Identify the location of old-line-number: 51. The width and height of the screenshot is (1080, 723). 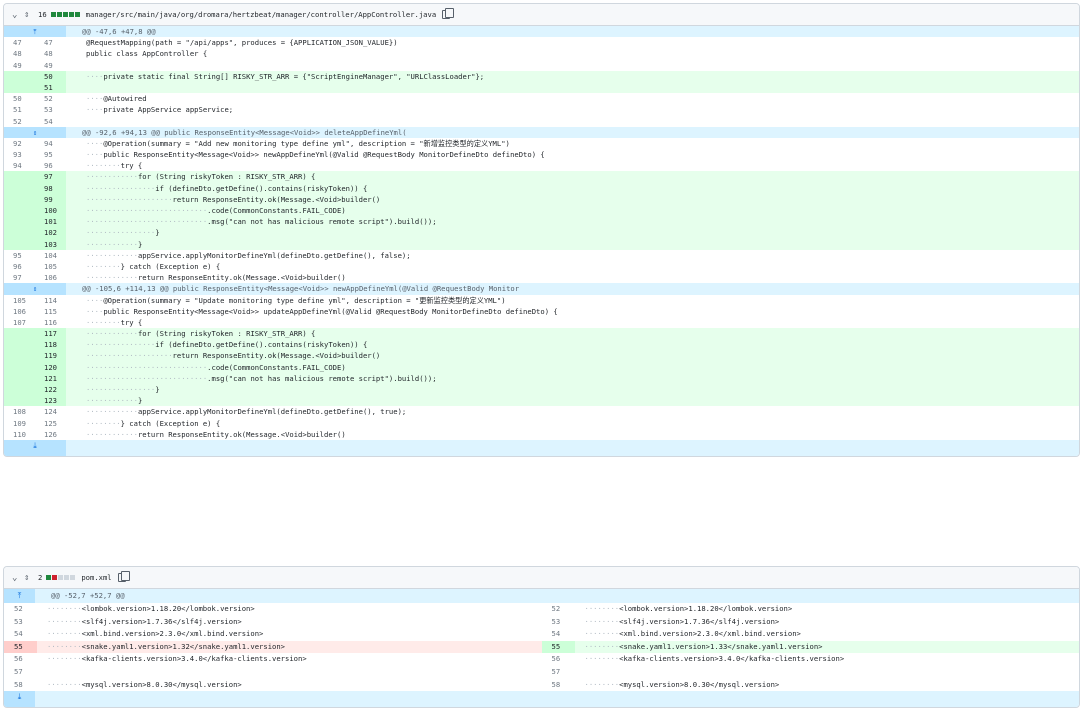
(19, 109).